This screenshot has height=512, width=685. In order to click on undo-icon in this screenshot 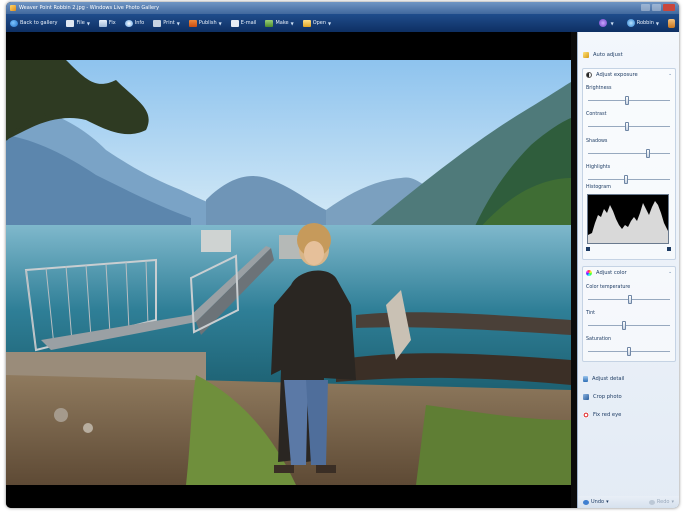, I will do `click(586, 502)`.